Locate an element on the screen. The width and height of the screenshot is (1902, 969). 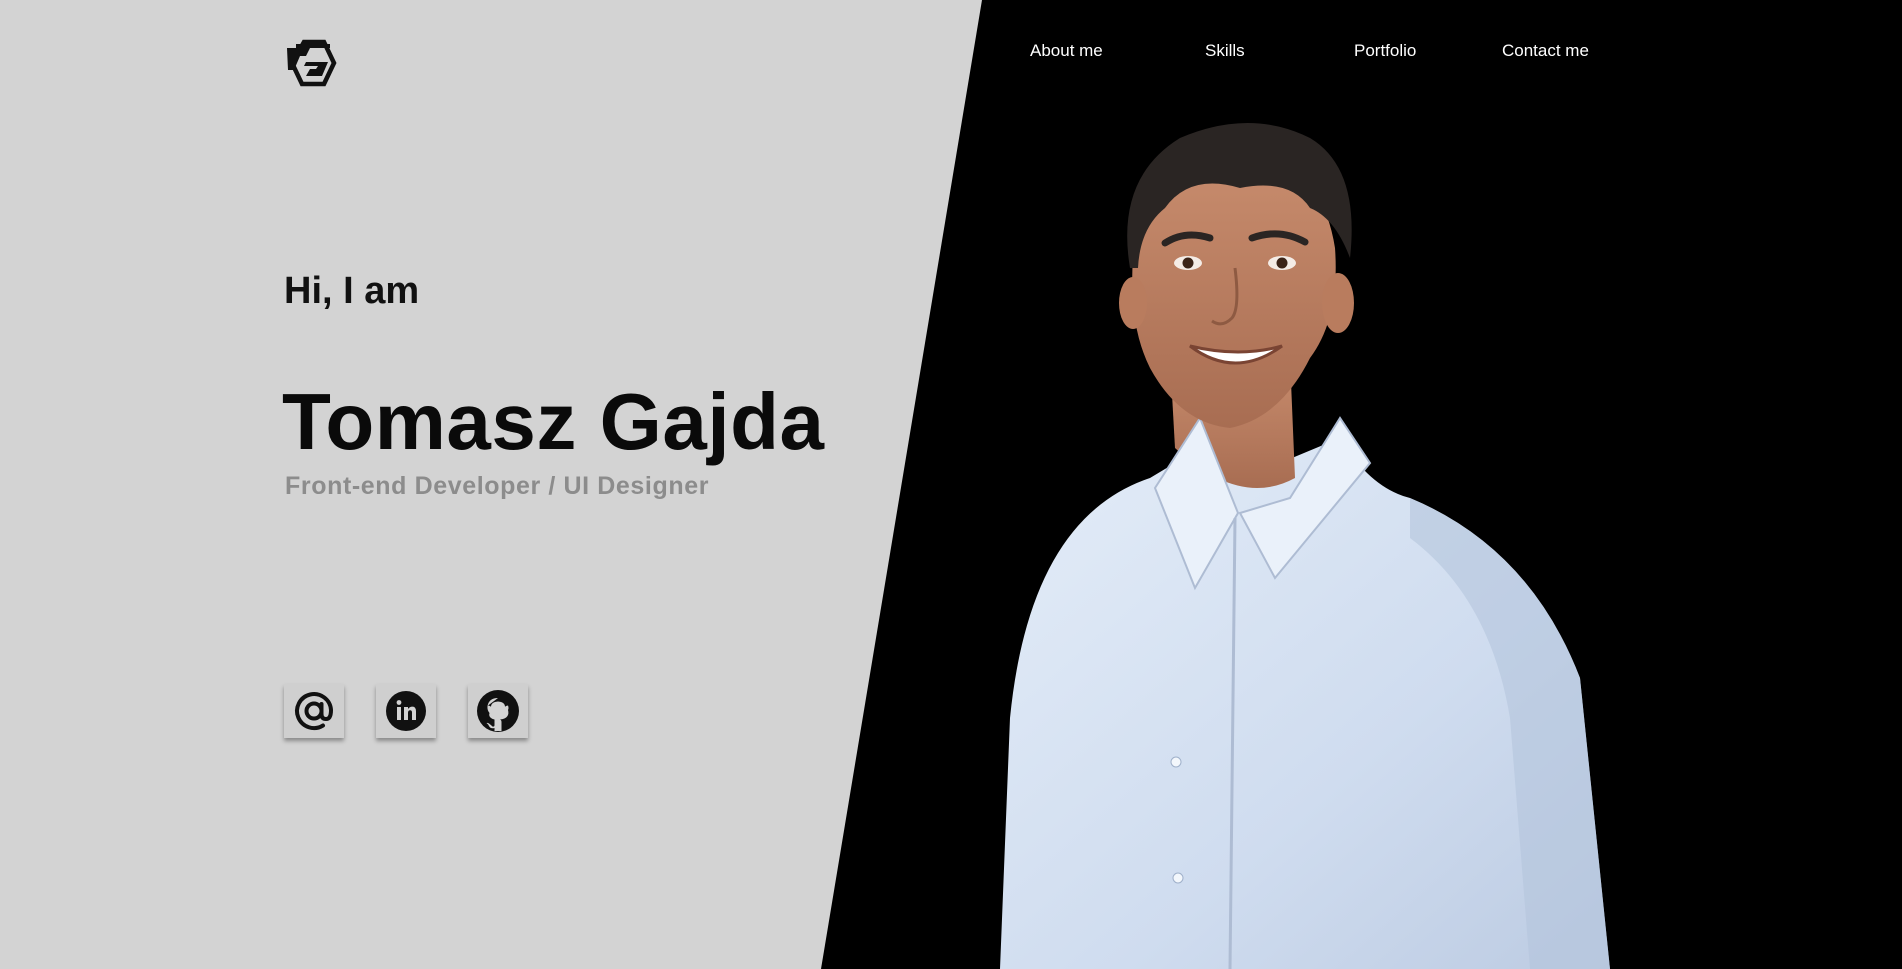
hero-greeting: Hi, I am is located at coordinates (352, 291).